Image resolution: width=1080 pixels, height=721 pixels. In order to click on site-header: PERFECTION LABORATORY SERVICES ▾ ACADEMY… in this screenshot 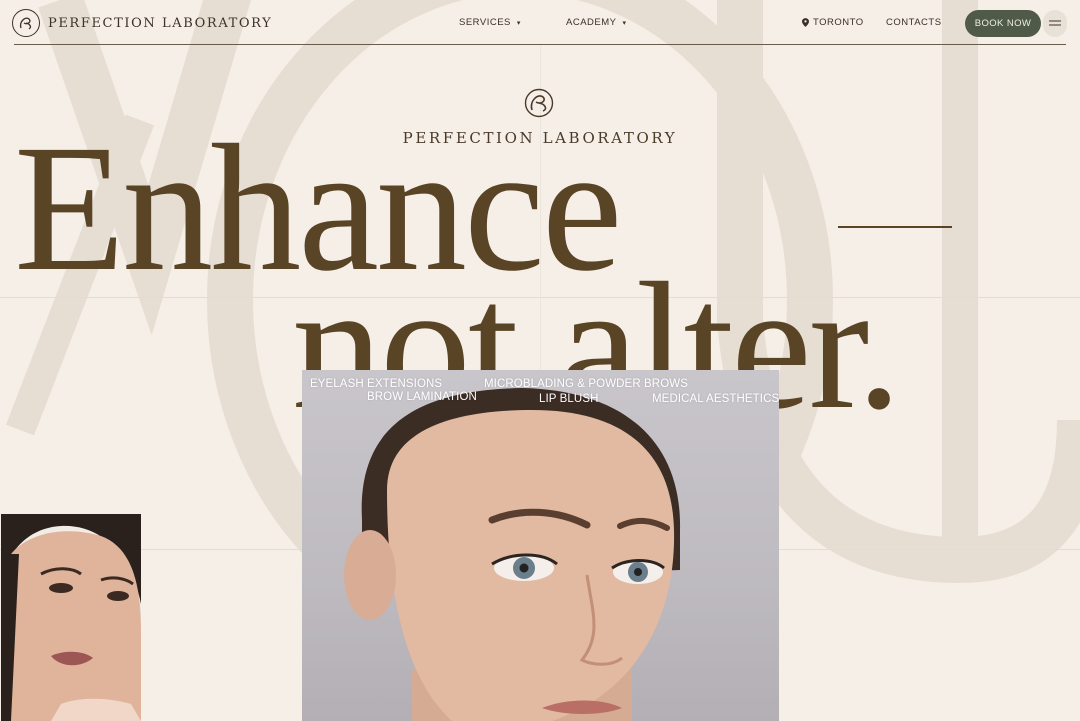, I will do `click(540, 23)`.